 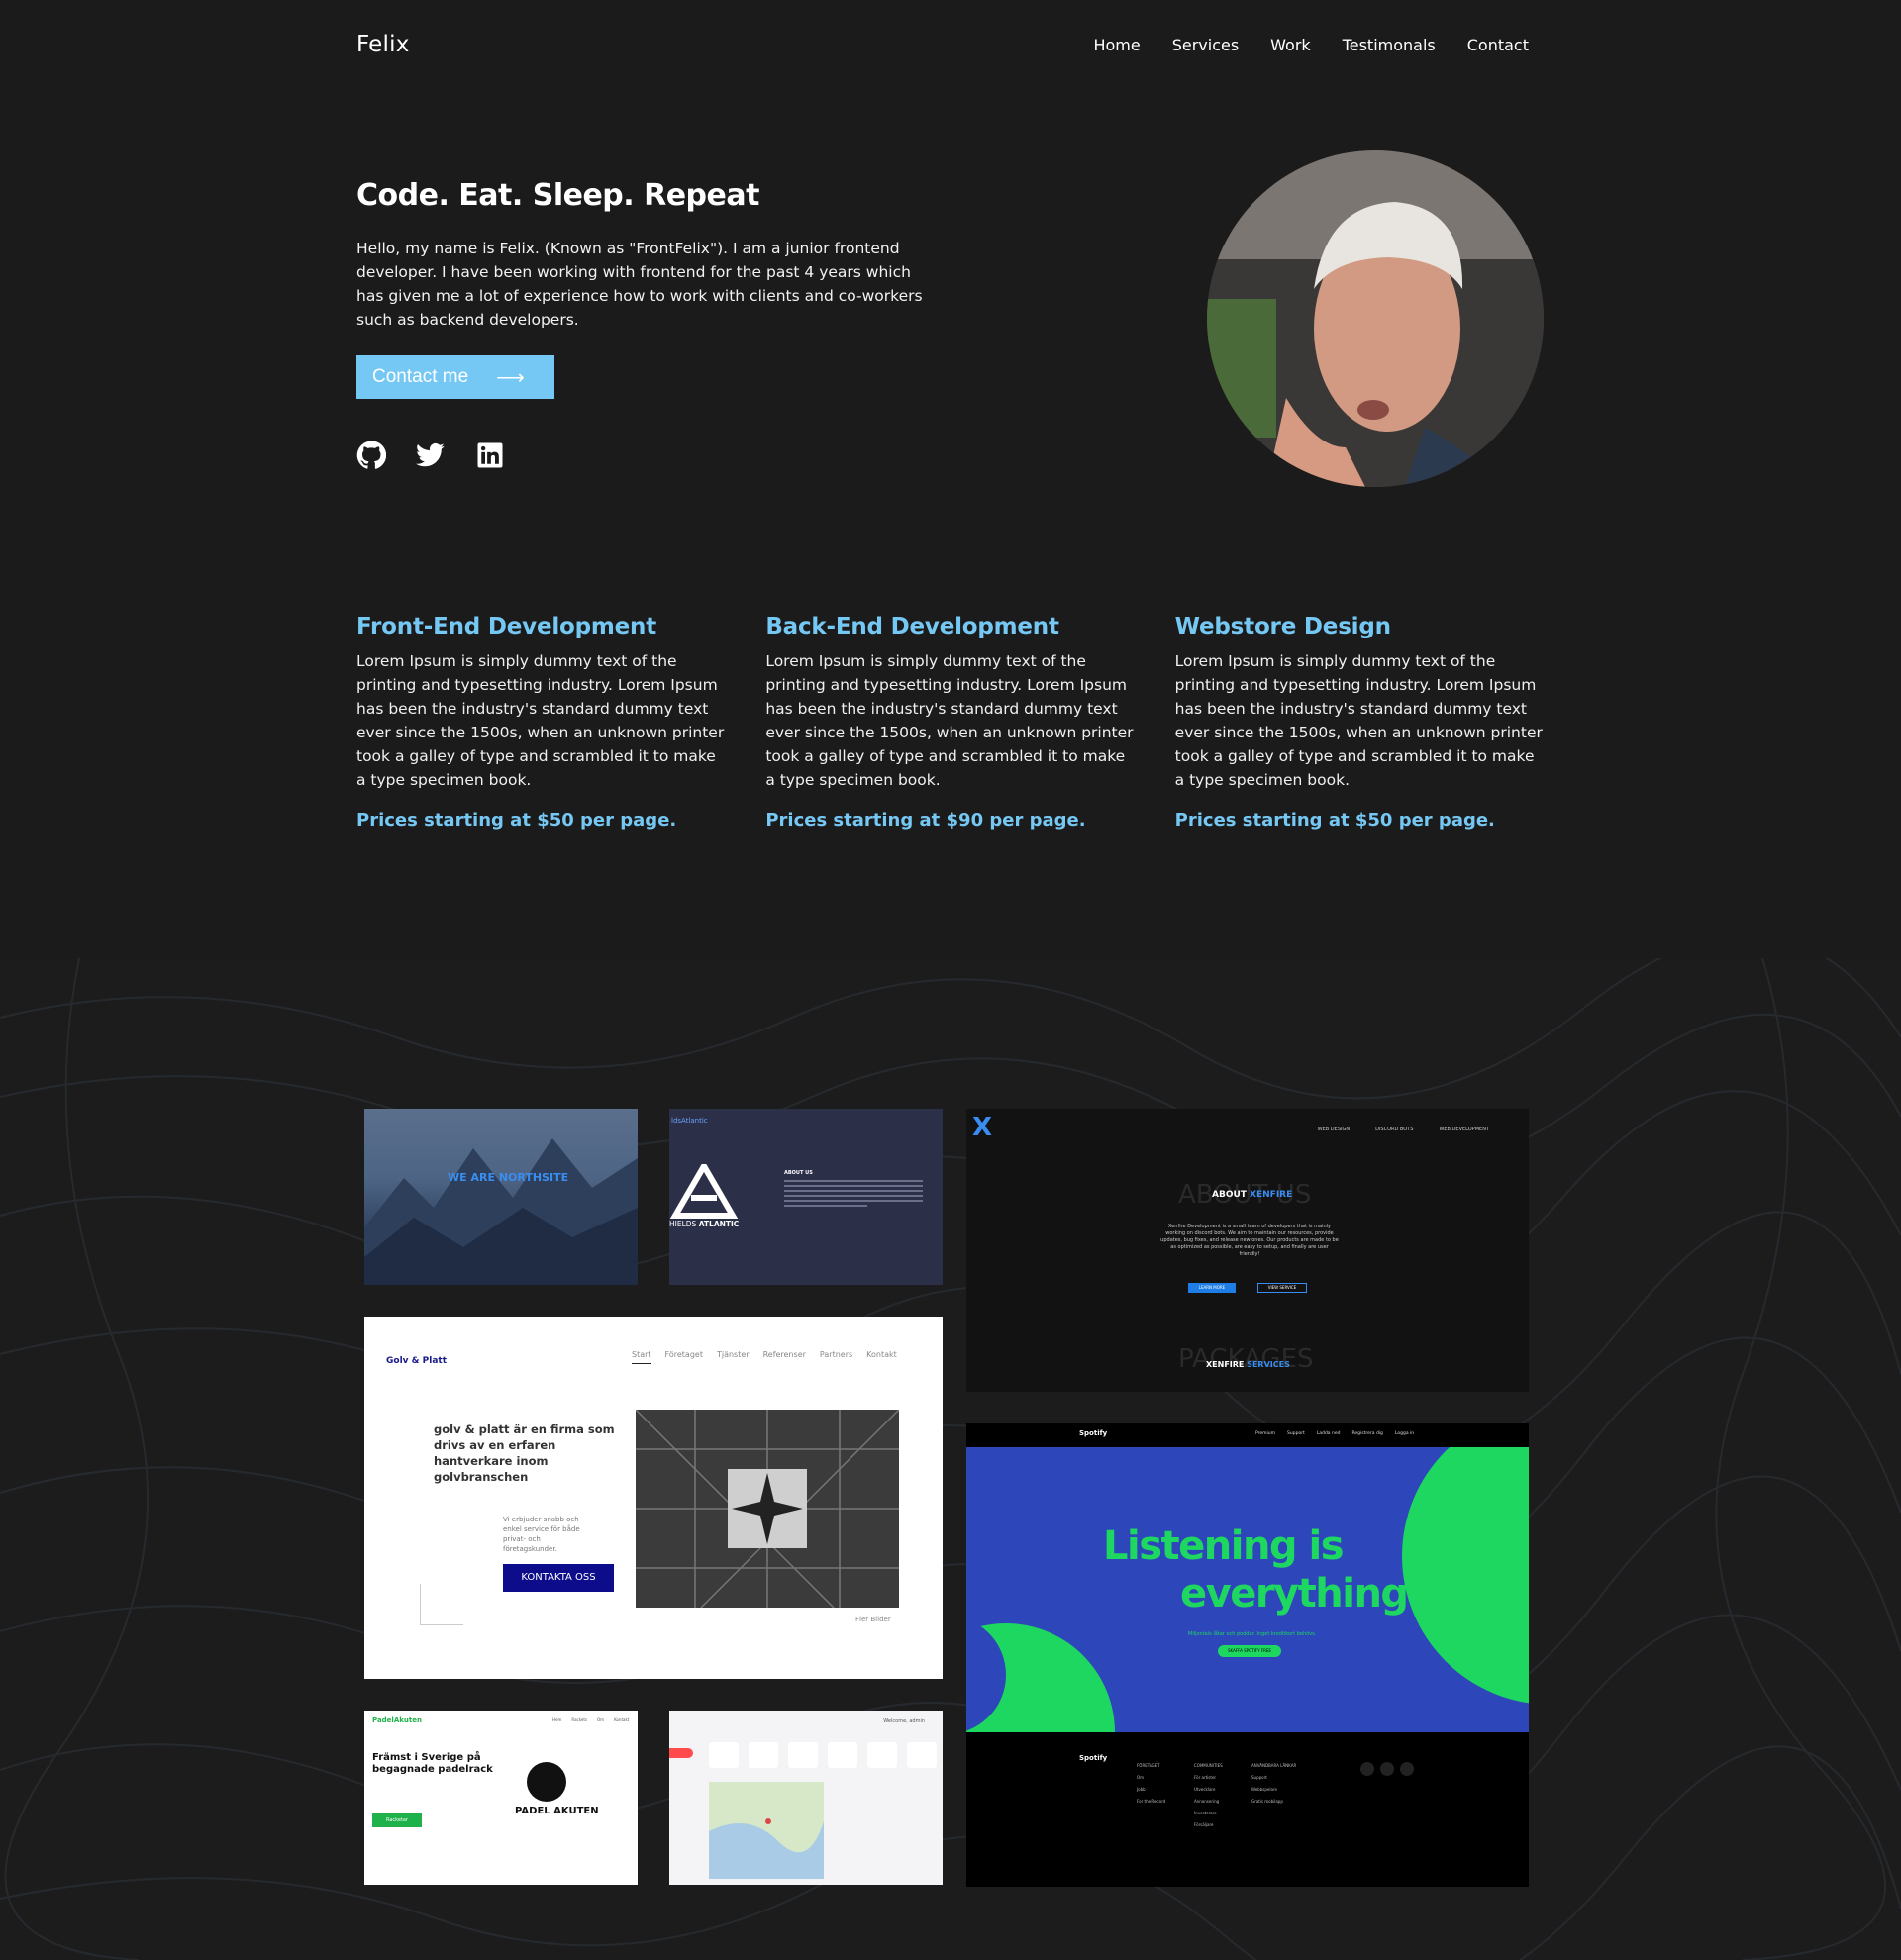 I want to click on xenfire-view-service: VIEW SERVICE, so click(x=1282, y=1288).